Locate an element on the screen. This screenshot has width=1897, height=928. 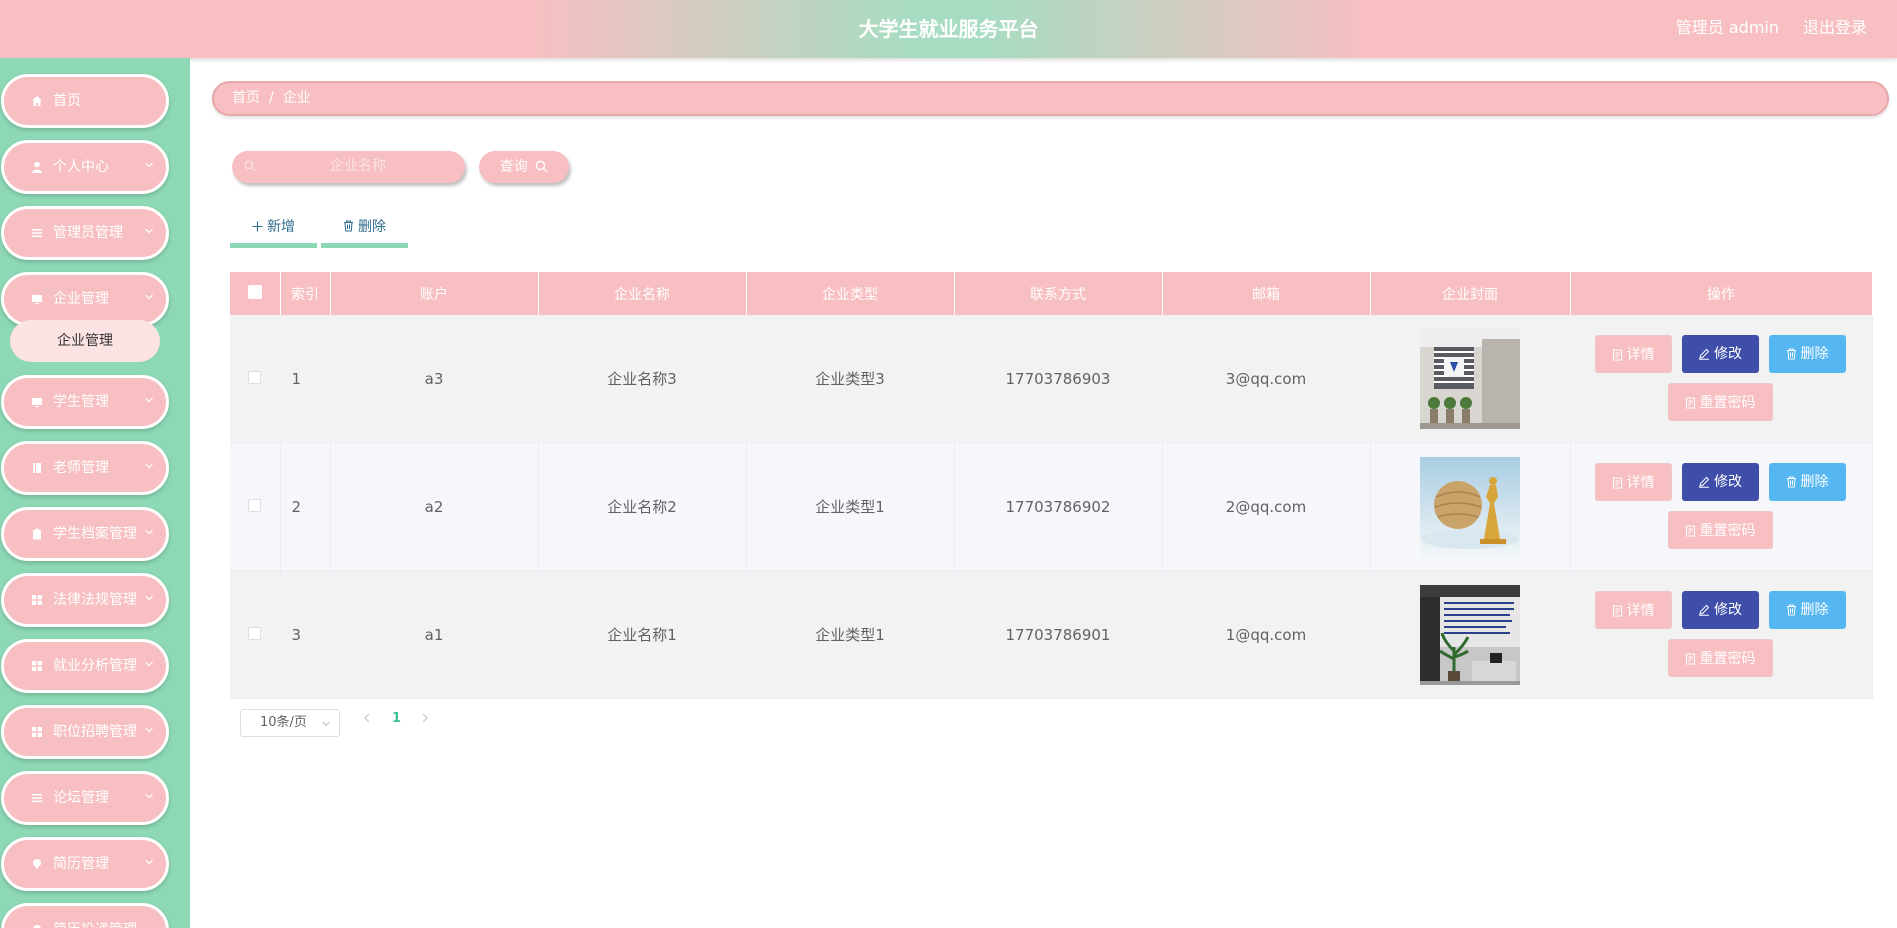
select-all-cell is located at coordinates (255, 293).